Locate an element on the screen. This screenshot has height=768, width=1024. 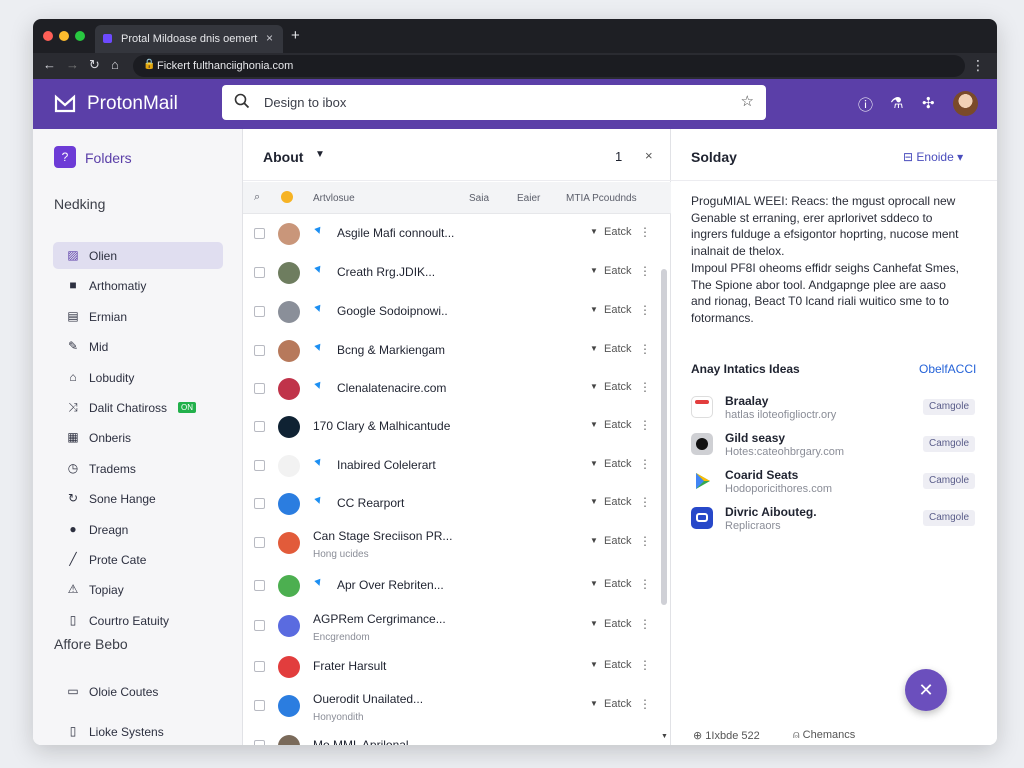
footer-channels: ⍝ Chemancs is located at coordinates (824, 735).